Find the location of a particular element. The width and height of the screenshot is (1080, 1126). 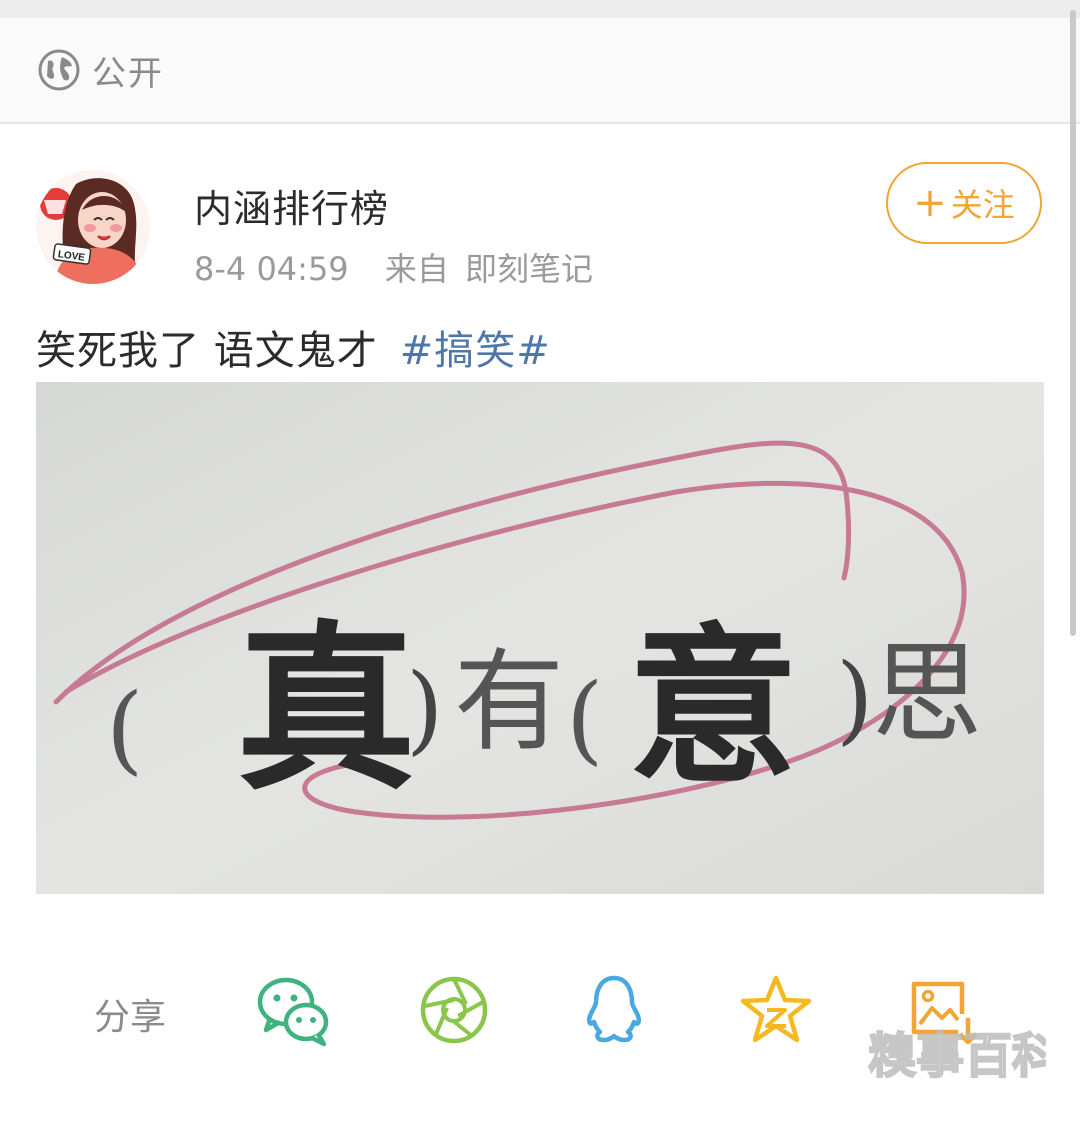

share-qq-button is located at coordinates (614, 1010).